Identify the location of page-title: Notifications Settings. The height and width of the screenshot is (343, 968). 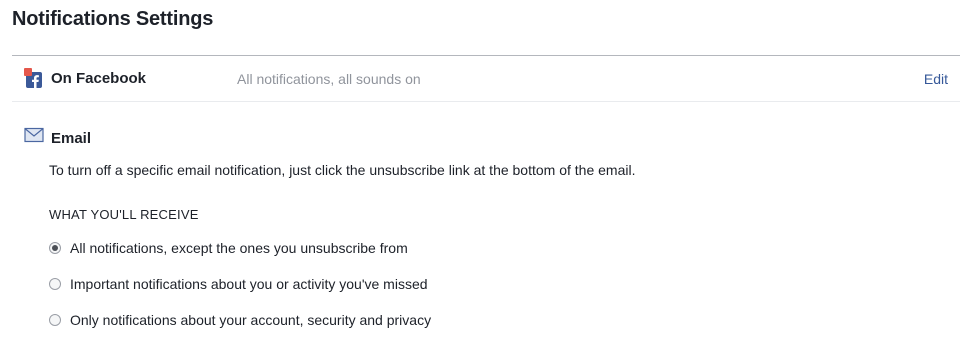
(113, 19).